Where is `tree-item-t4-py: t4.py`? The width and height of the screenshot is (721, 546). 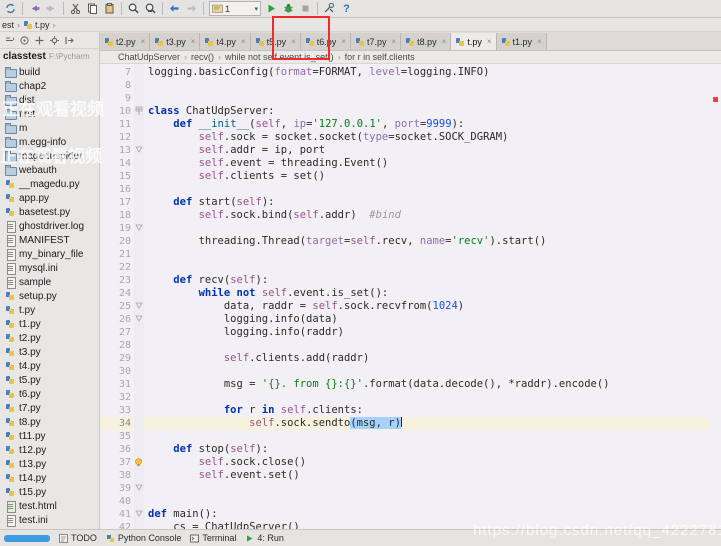 tree-item-t4-py: t4.py is located at coordinates (49, 366).